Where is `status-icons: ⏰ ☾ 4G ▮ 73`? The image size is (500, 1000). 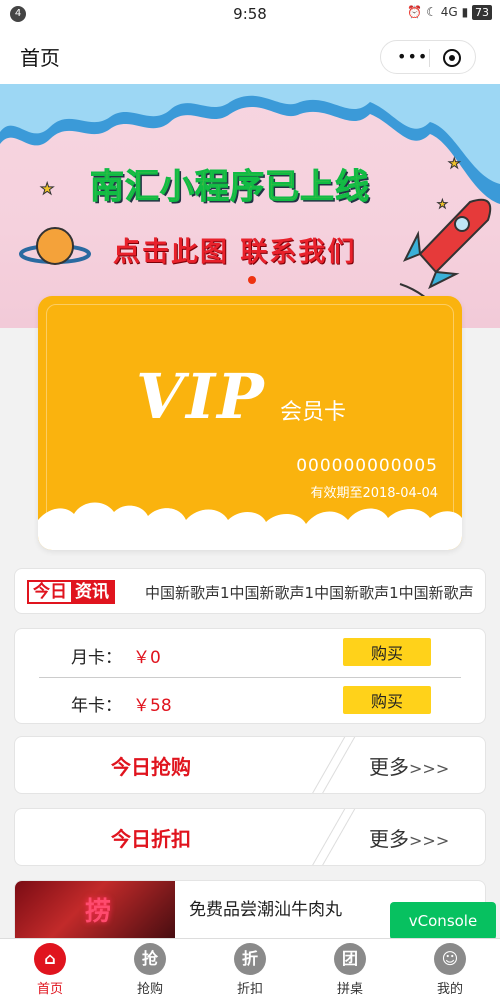
status-icons: ⏰ ☾ 4G ▮ 73 is located at coordinates (449, 12).